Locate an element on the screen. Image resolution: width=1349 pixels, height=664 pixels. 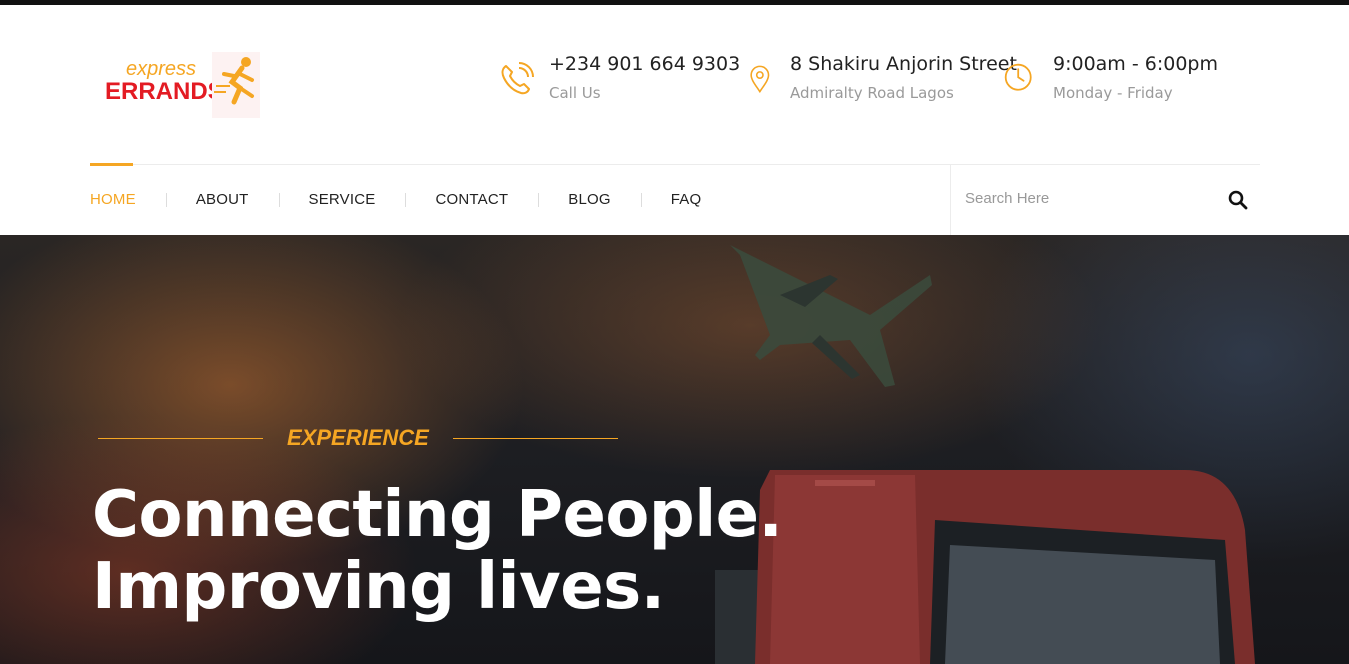
nav-faq: FAQ is located at coordinates (686, 200).